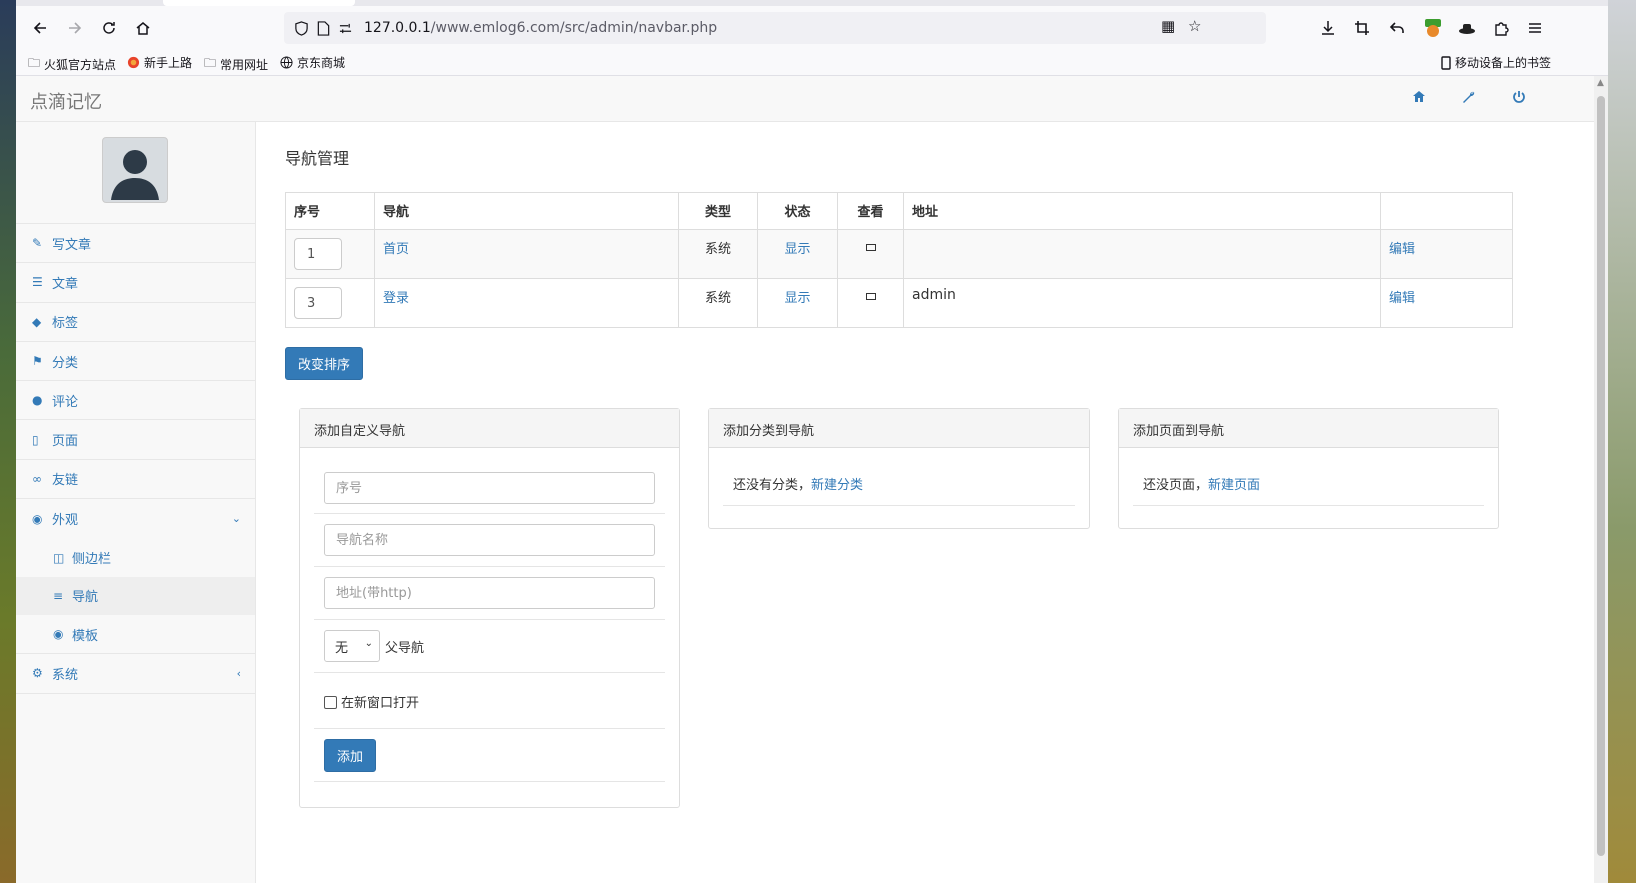 Image resolution: width=1636 pixels, height=883 pixels. I want to click on sidebar-item-tags: ◆ 标签, so click(135, 322).